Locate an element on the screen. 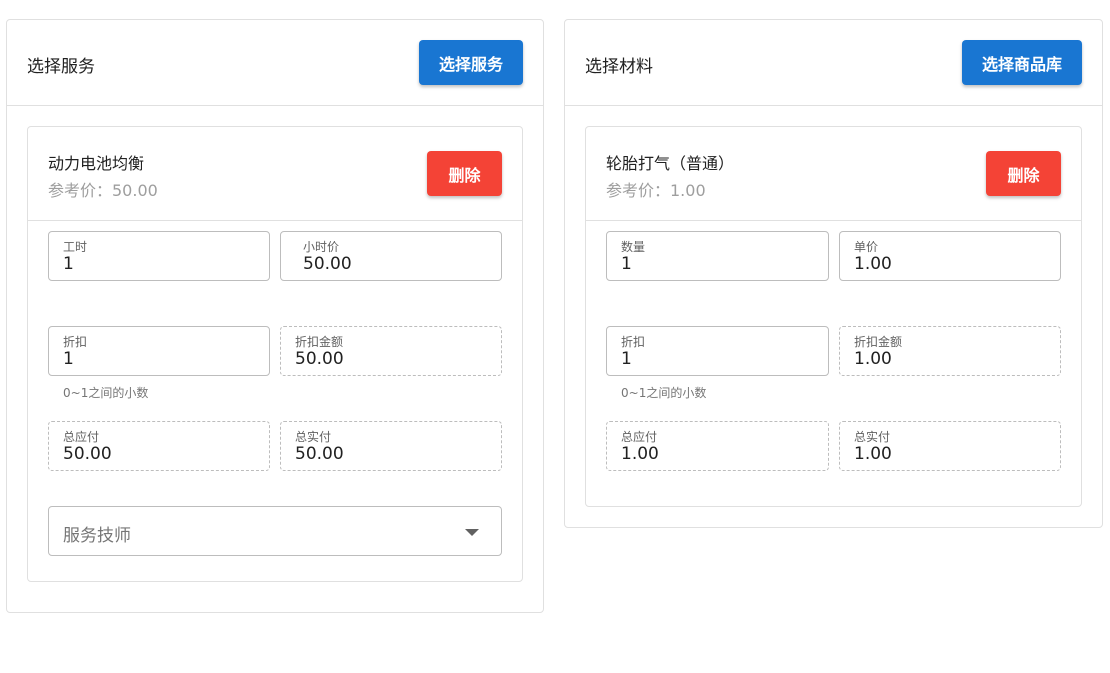 The height and width of the screenshot is (673, 1110). unit-price-value: 1.00 is located at coordinates (873, 264).